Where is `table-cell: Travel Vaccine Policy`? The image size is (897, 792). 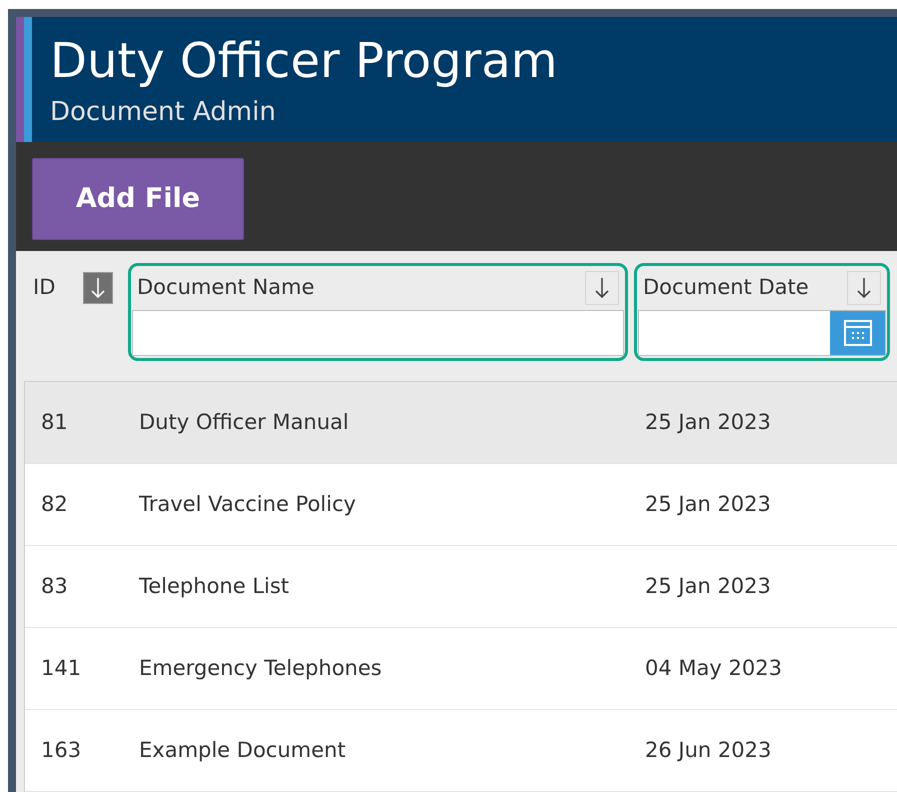 table-cell: Travel Vaccine Policy is located at coordinates (247, 504).